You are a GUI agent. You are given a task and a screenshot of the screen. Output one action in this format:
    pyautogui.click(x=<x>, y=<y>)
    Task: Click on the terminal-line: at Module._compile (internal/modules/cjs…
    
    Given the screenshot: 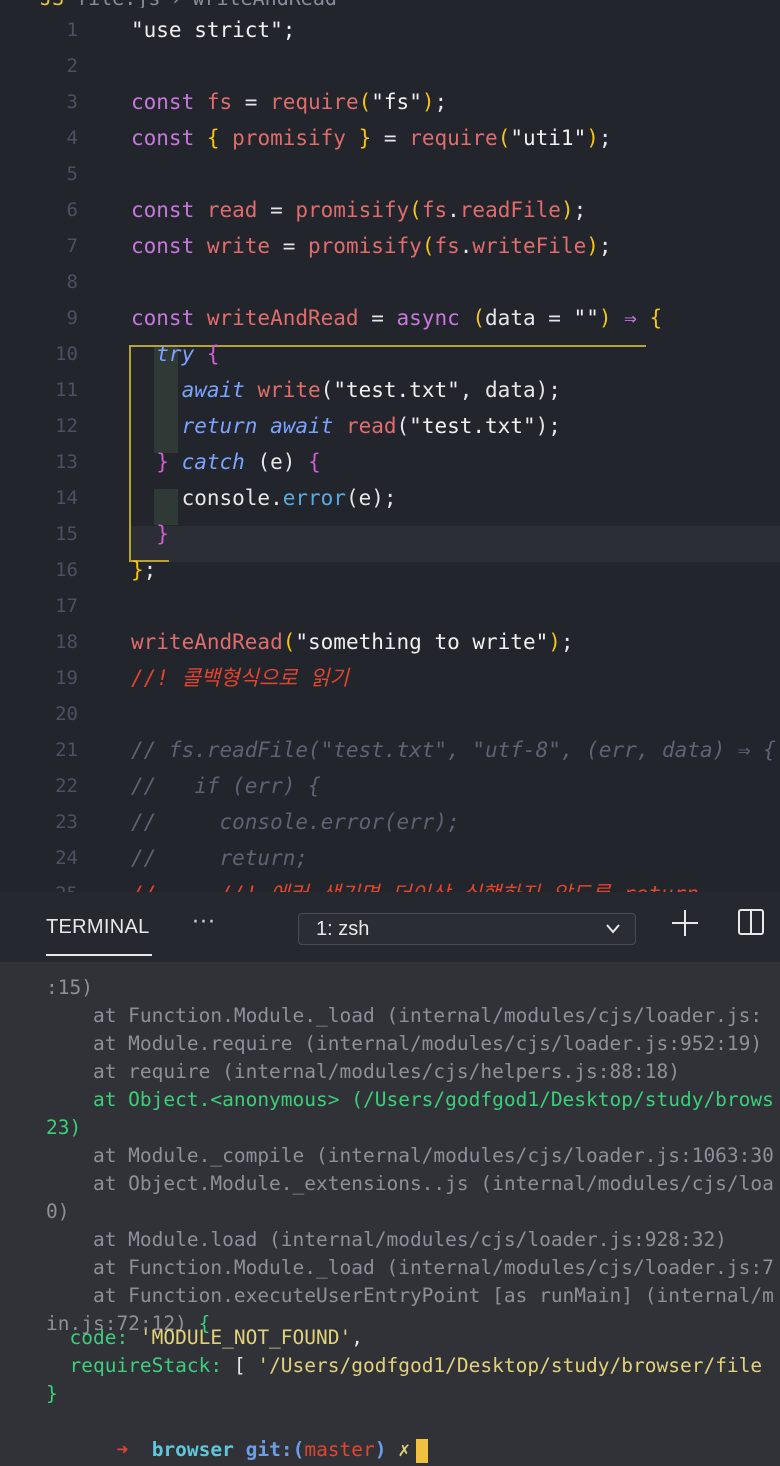 What is the action you would take?
    pyautogui.click(x=410, y=1155)
    